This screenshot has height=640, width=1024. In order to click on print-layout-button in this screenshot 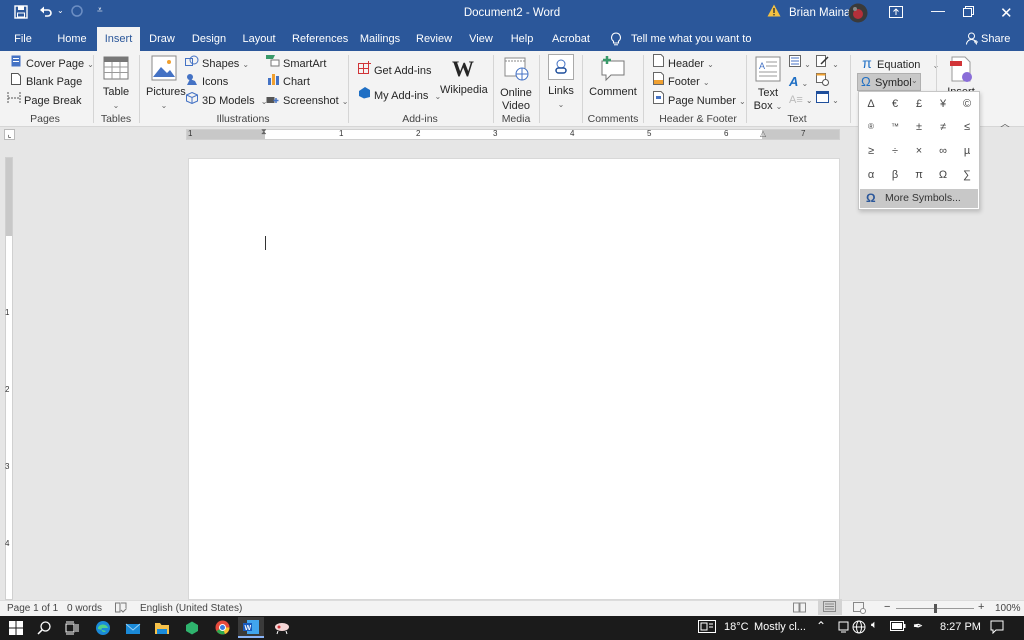, I will do `click(830, 607)`.